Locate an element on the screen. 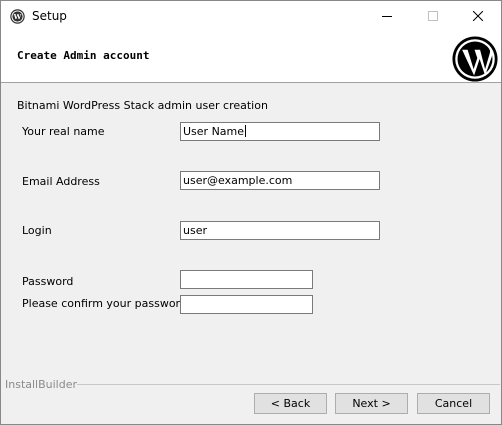 This screenshot has width=502, height=425. login-value: user is located at coordinates (195, 230).